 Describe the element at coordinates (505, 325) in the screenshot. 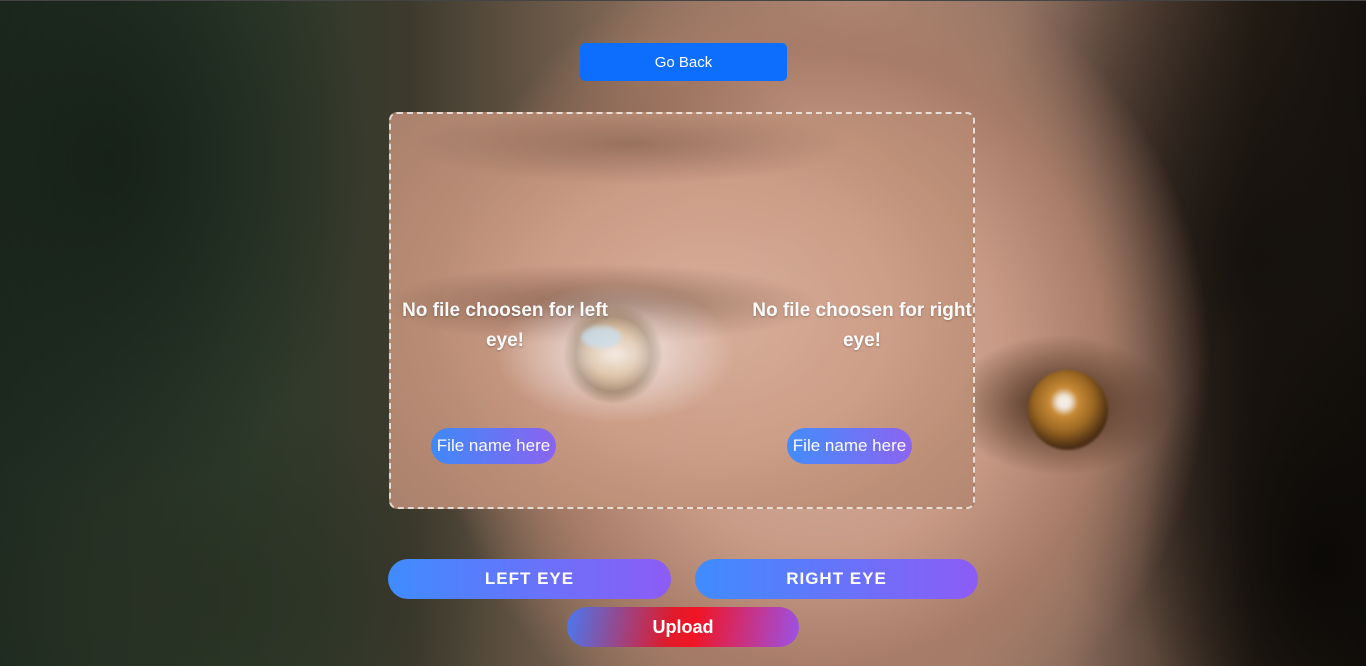

I see `left-eye-status-message: No file choosen for left eye!` at that location.